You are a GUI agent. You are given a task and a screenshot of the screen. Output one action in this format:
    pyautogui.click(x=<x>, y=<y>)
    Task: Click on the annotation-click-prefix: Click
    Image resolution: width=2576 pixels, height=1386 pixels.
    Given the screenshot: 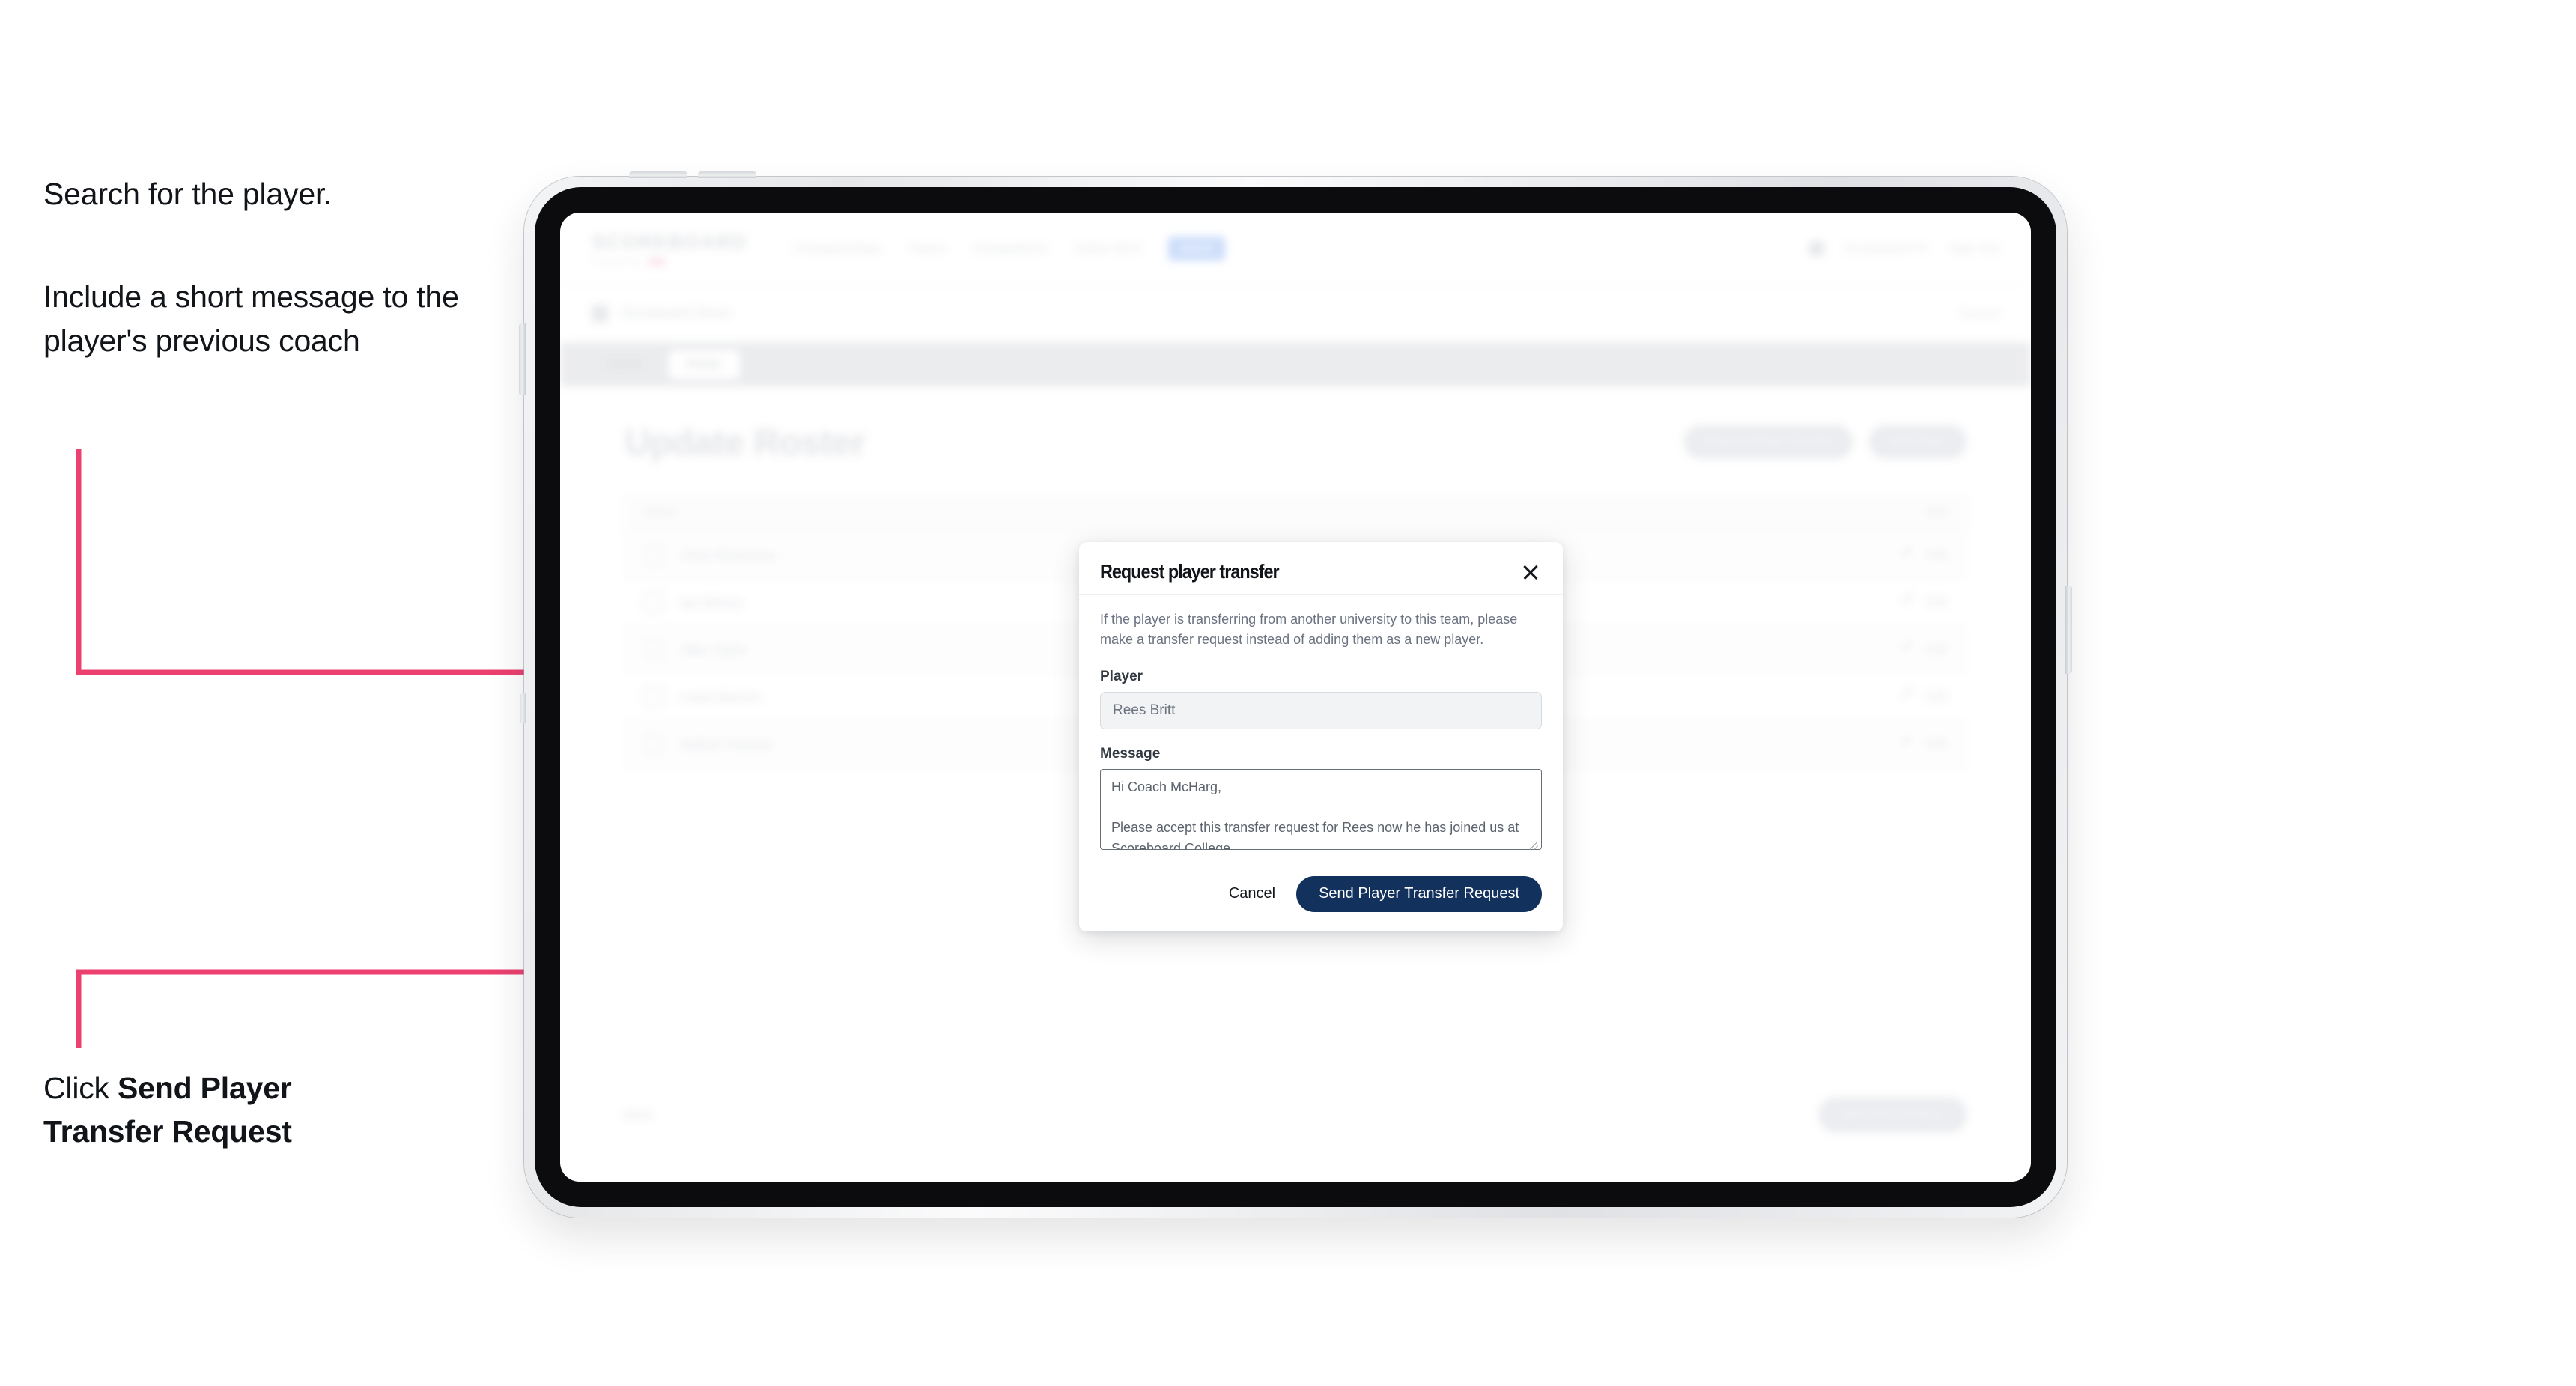 What is the action you would take?
    pyautogui.click(x=80, y=1088)
    